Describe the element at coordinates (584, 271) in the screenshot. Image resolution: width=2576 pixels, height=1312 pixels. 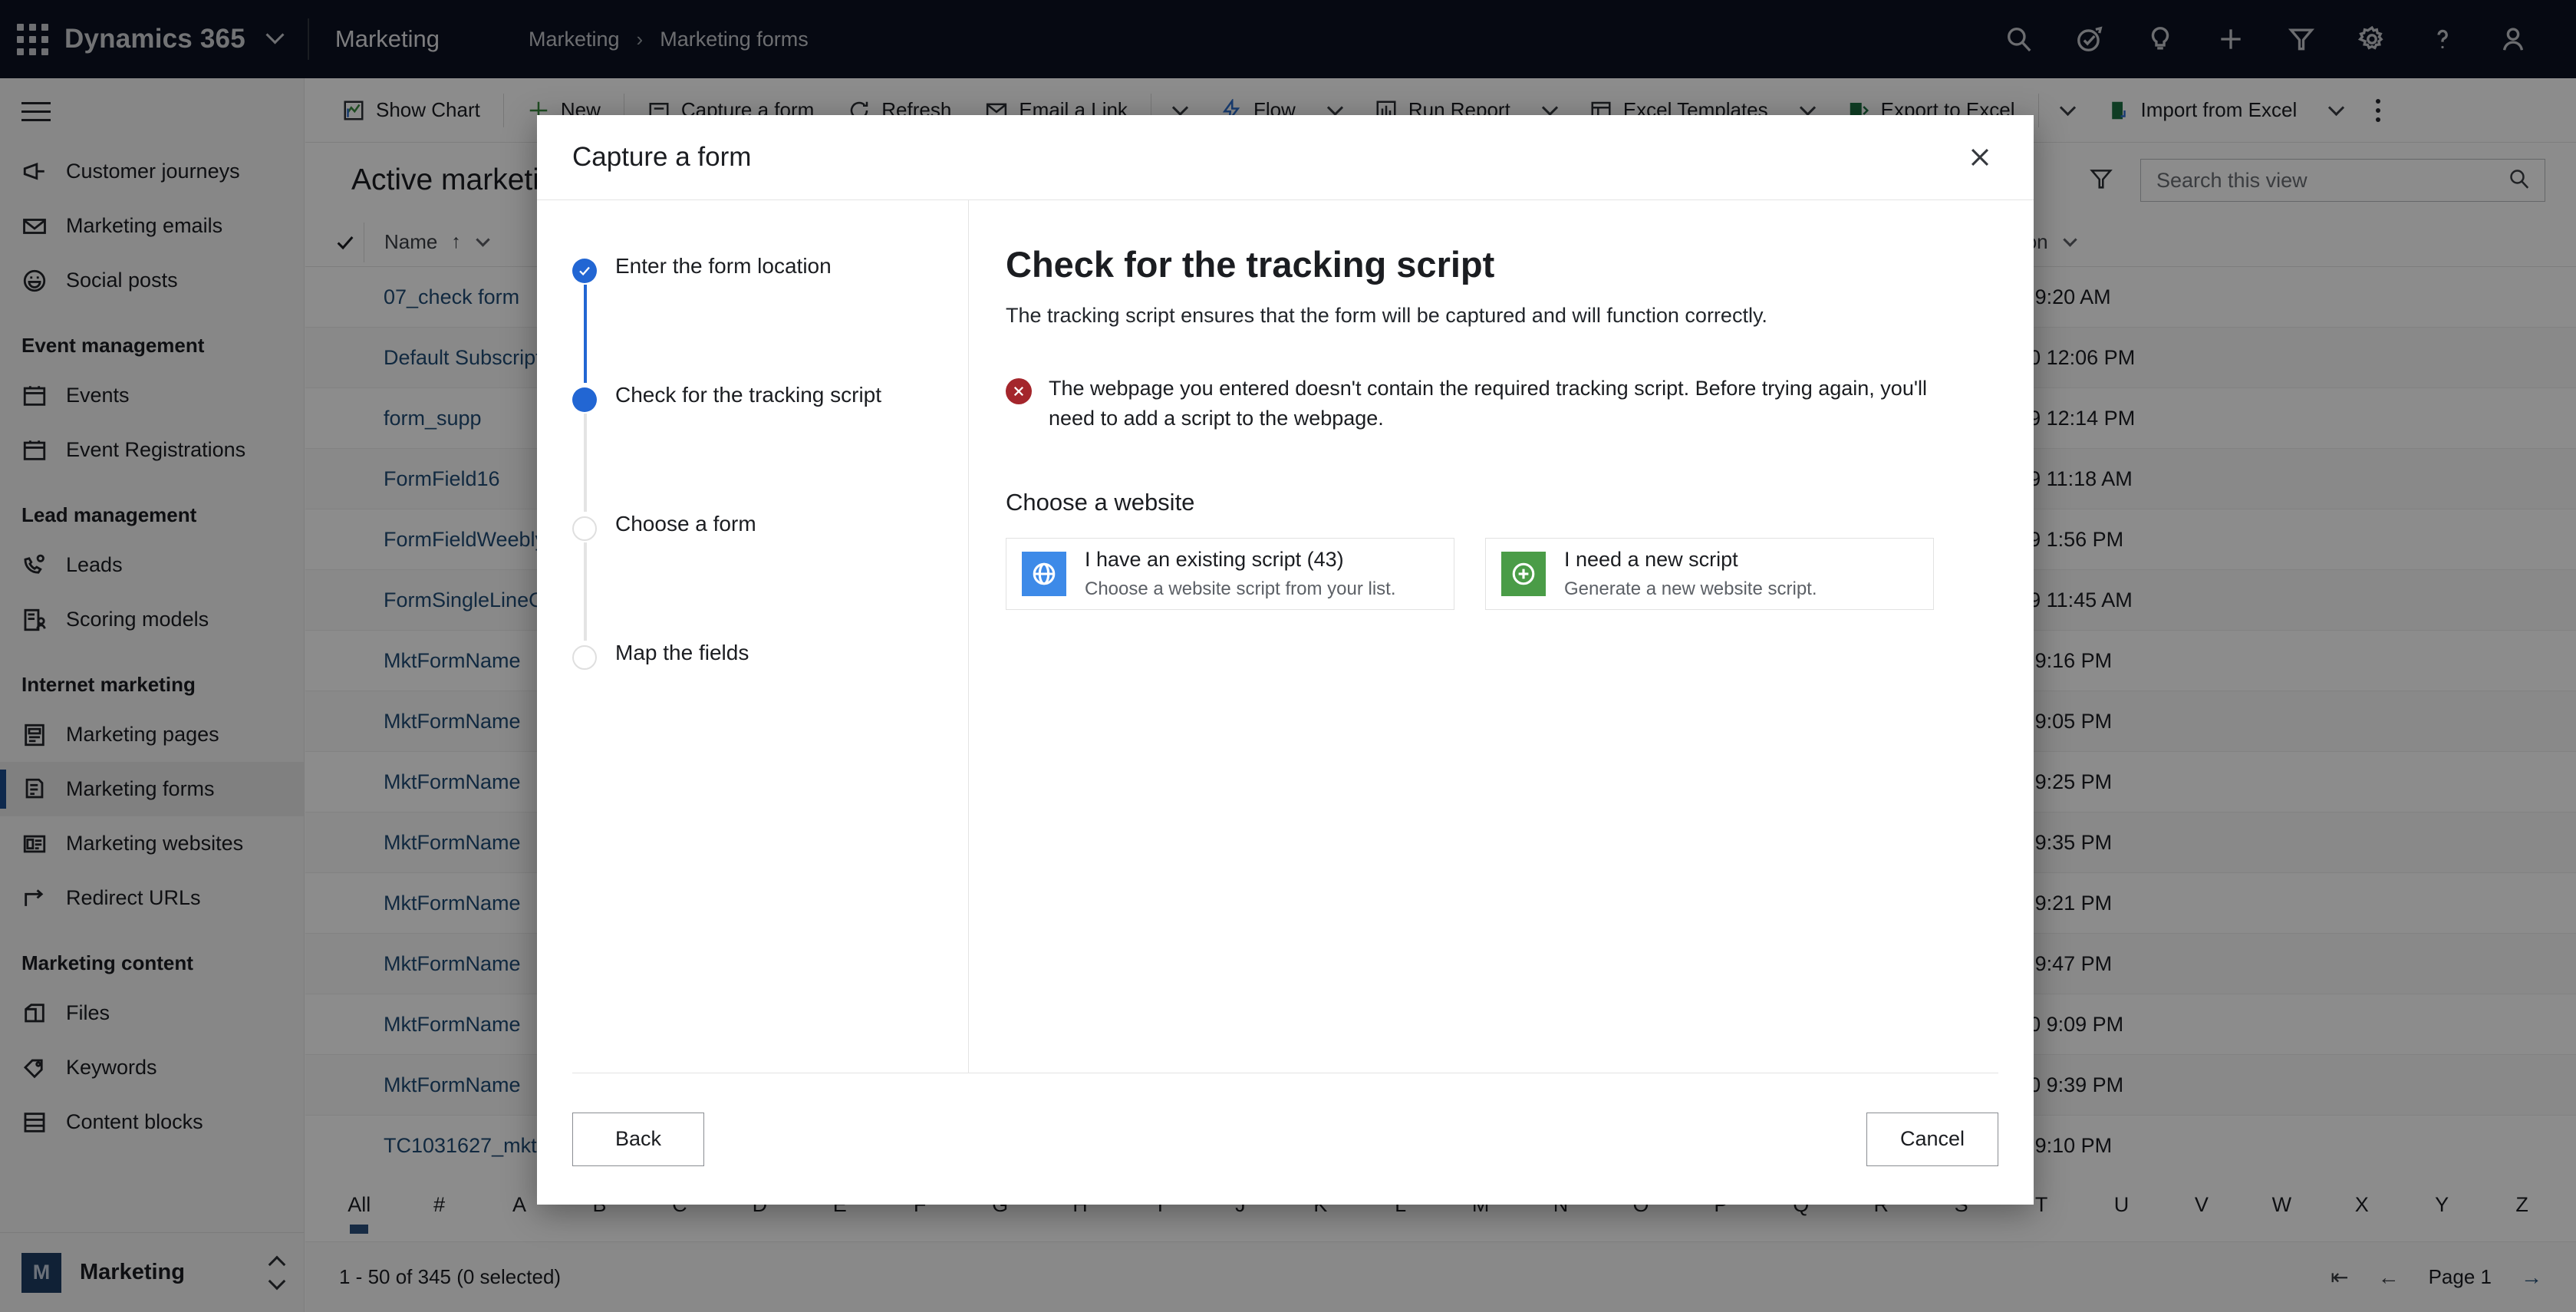
I see `step-marker-done` at that location.